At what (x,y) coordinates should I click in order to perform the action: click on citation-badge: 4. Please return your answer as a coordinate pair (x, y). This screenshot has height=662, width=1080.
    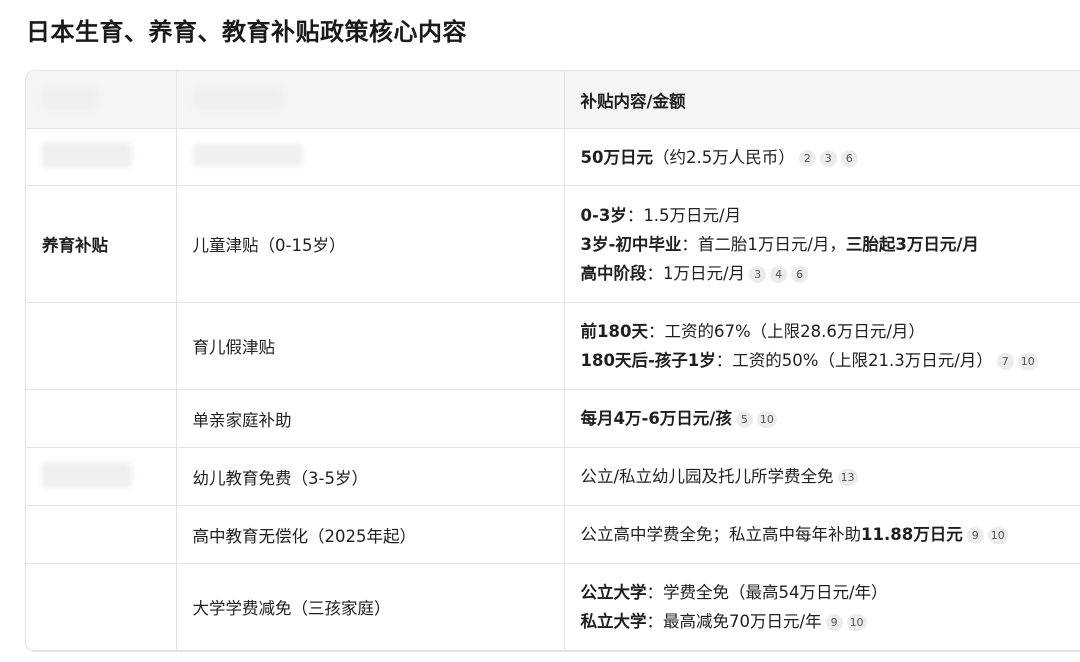
    Looking at the image, I should click on (779, 274).